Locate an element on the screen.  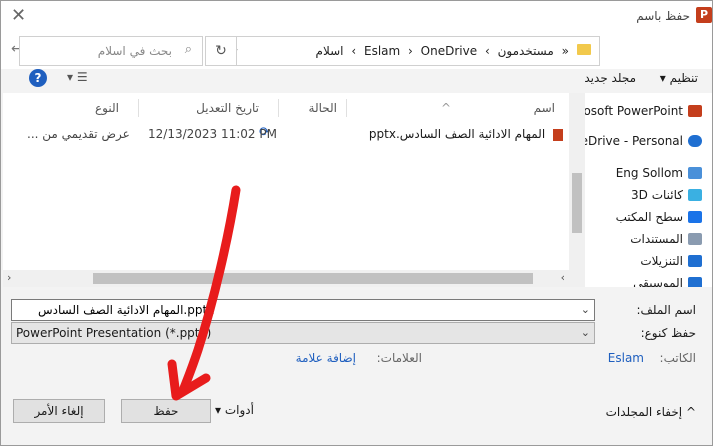
refresh-button: ↻ is located at coordinates (221, 51).